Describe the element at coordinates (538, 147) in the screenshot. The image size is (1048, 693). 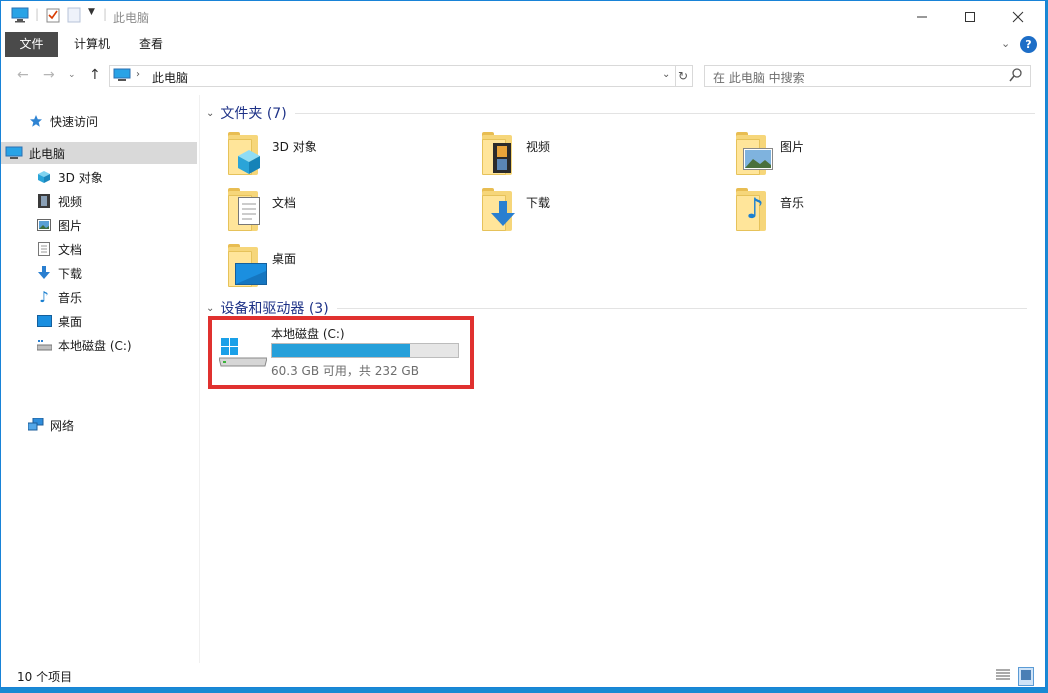
I see `folder-label: 视频` at that location.